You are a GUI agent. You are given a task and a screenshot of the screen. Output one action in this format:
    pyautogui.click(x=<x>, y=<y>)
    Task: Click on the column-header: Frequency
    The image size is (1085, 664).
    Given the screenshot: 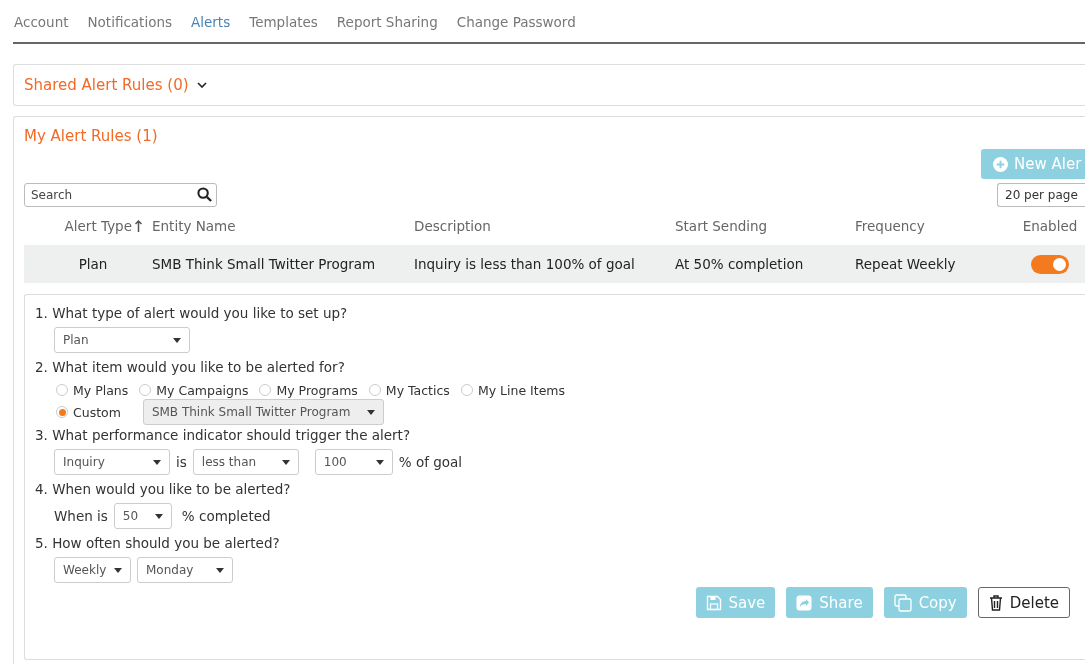 What is the action you would take?
    pyautogui.click(x=932, y=226)
    